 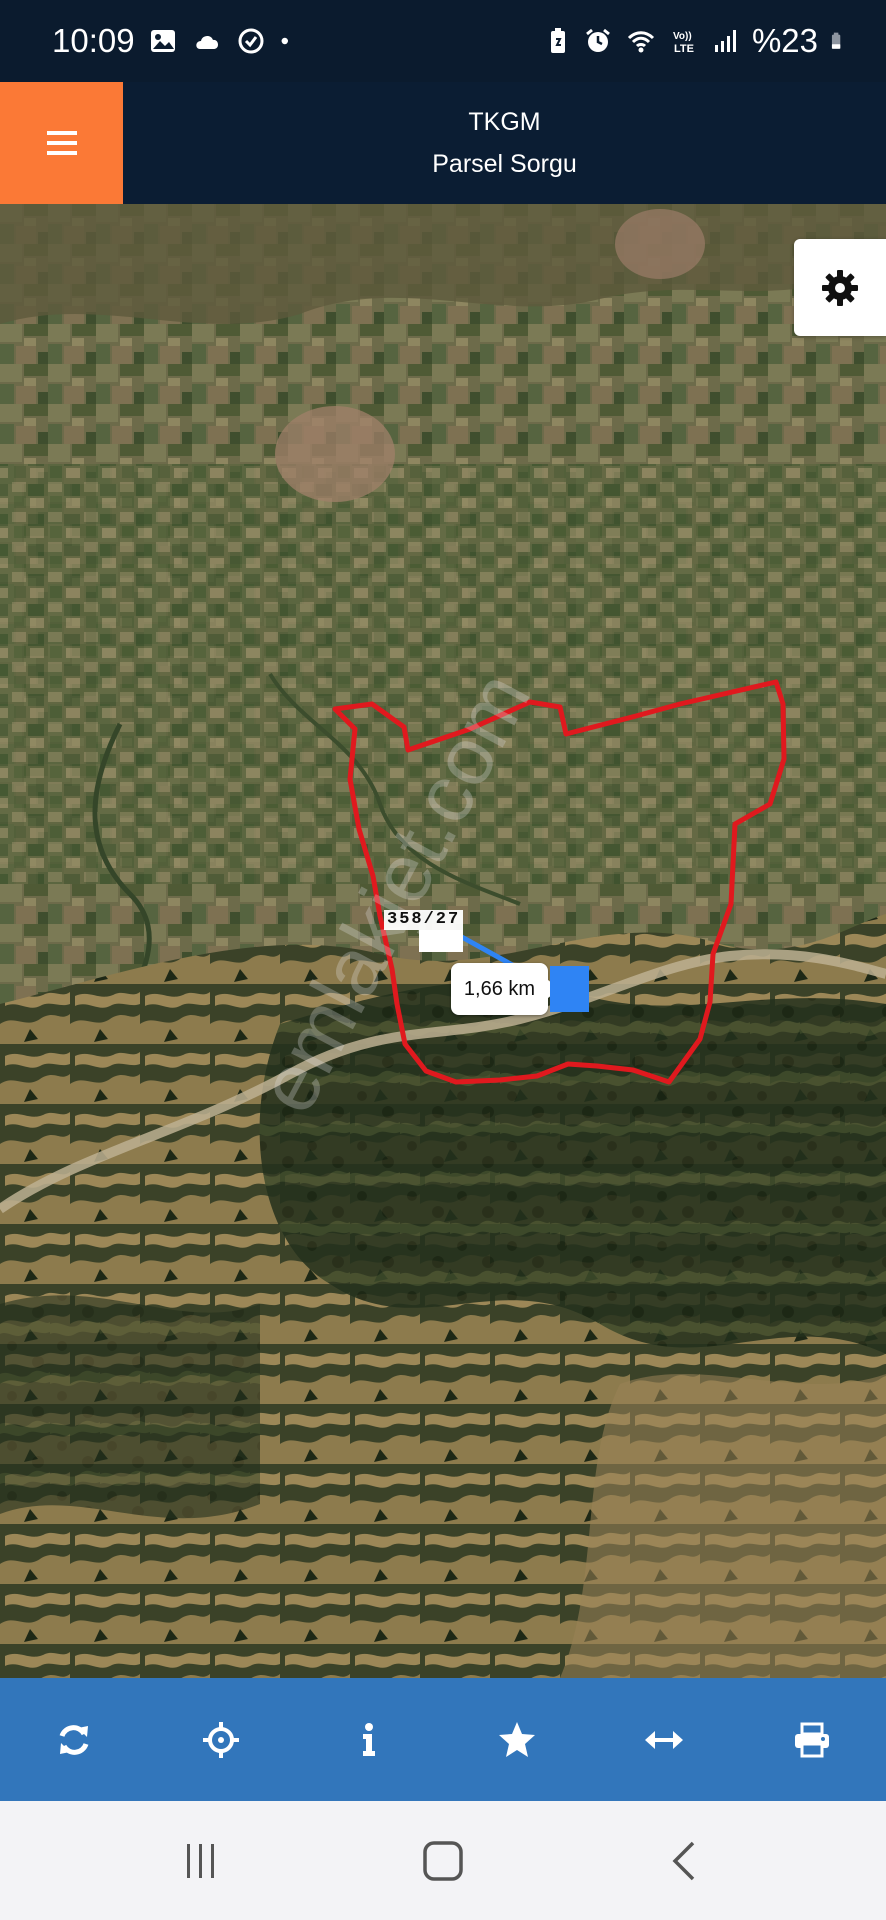 I want to click on refresh-button, so click(x=74, y=1740).